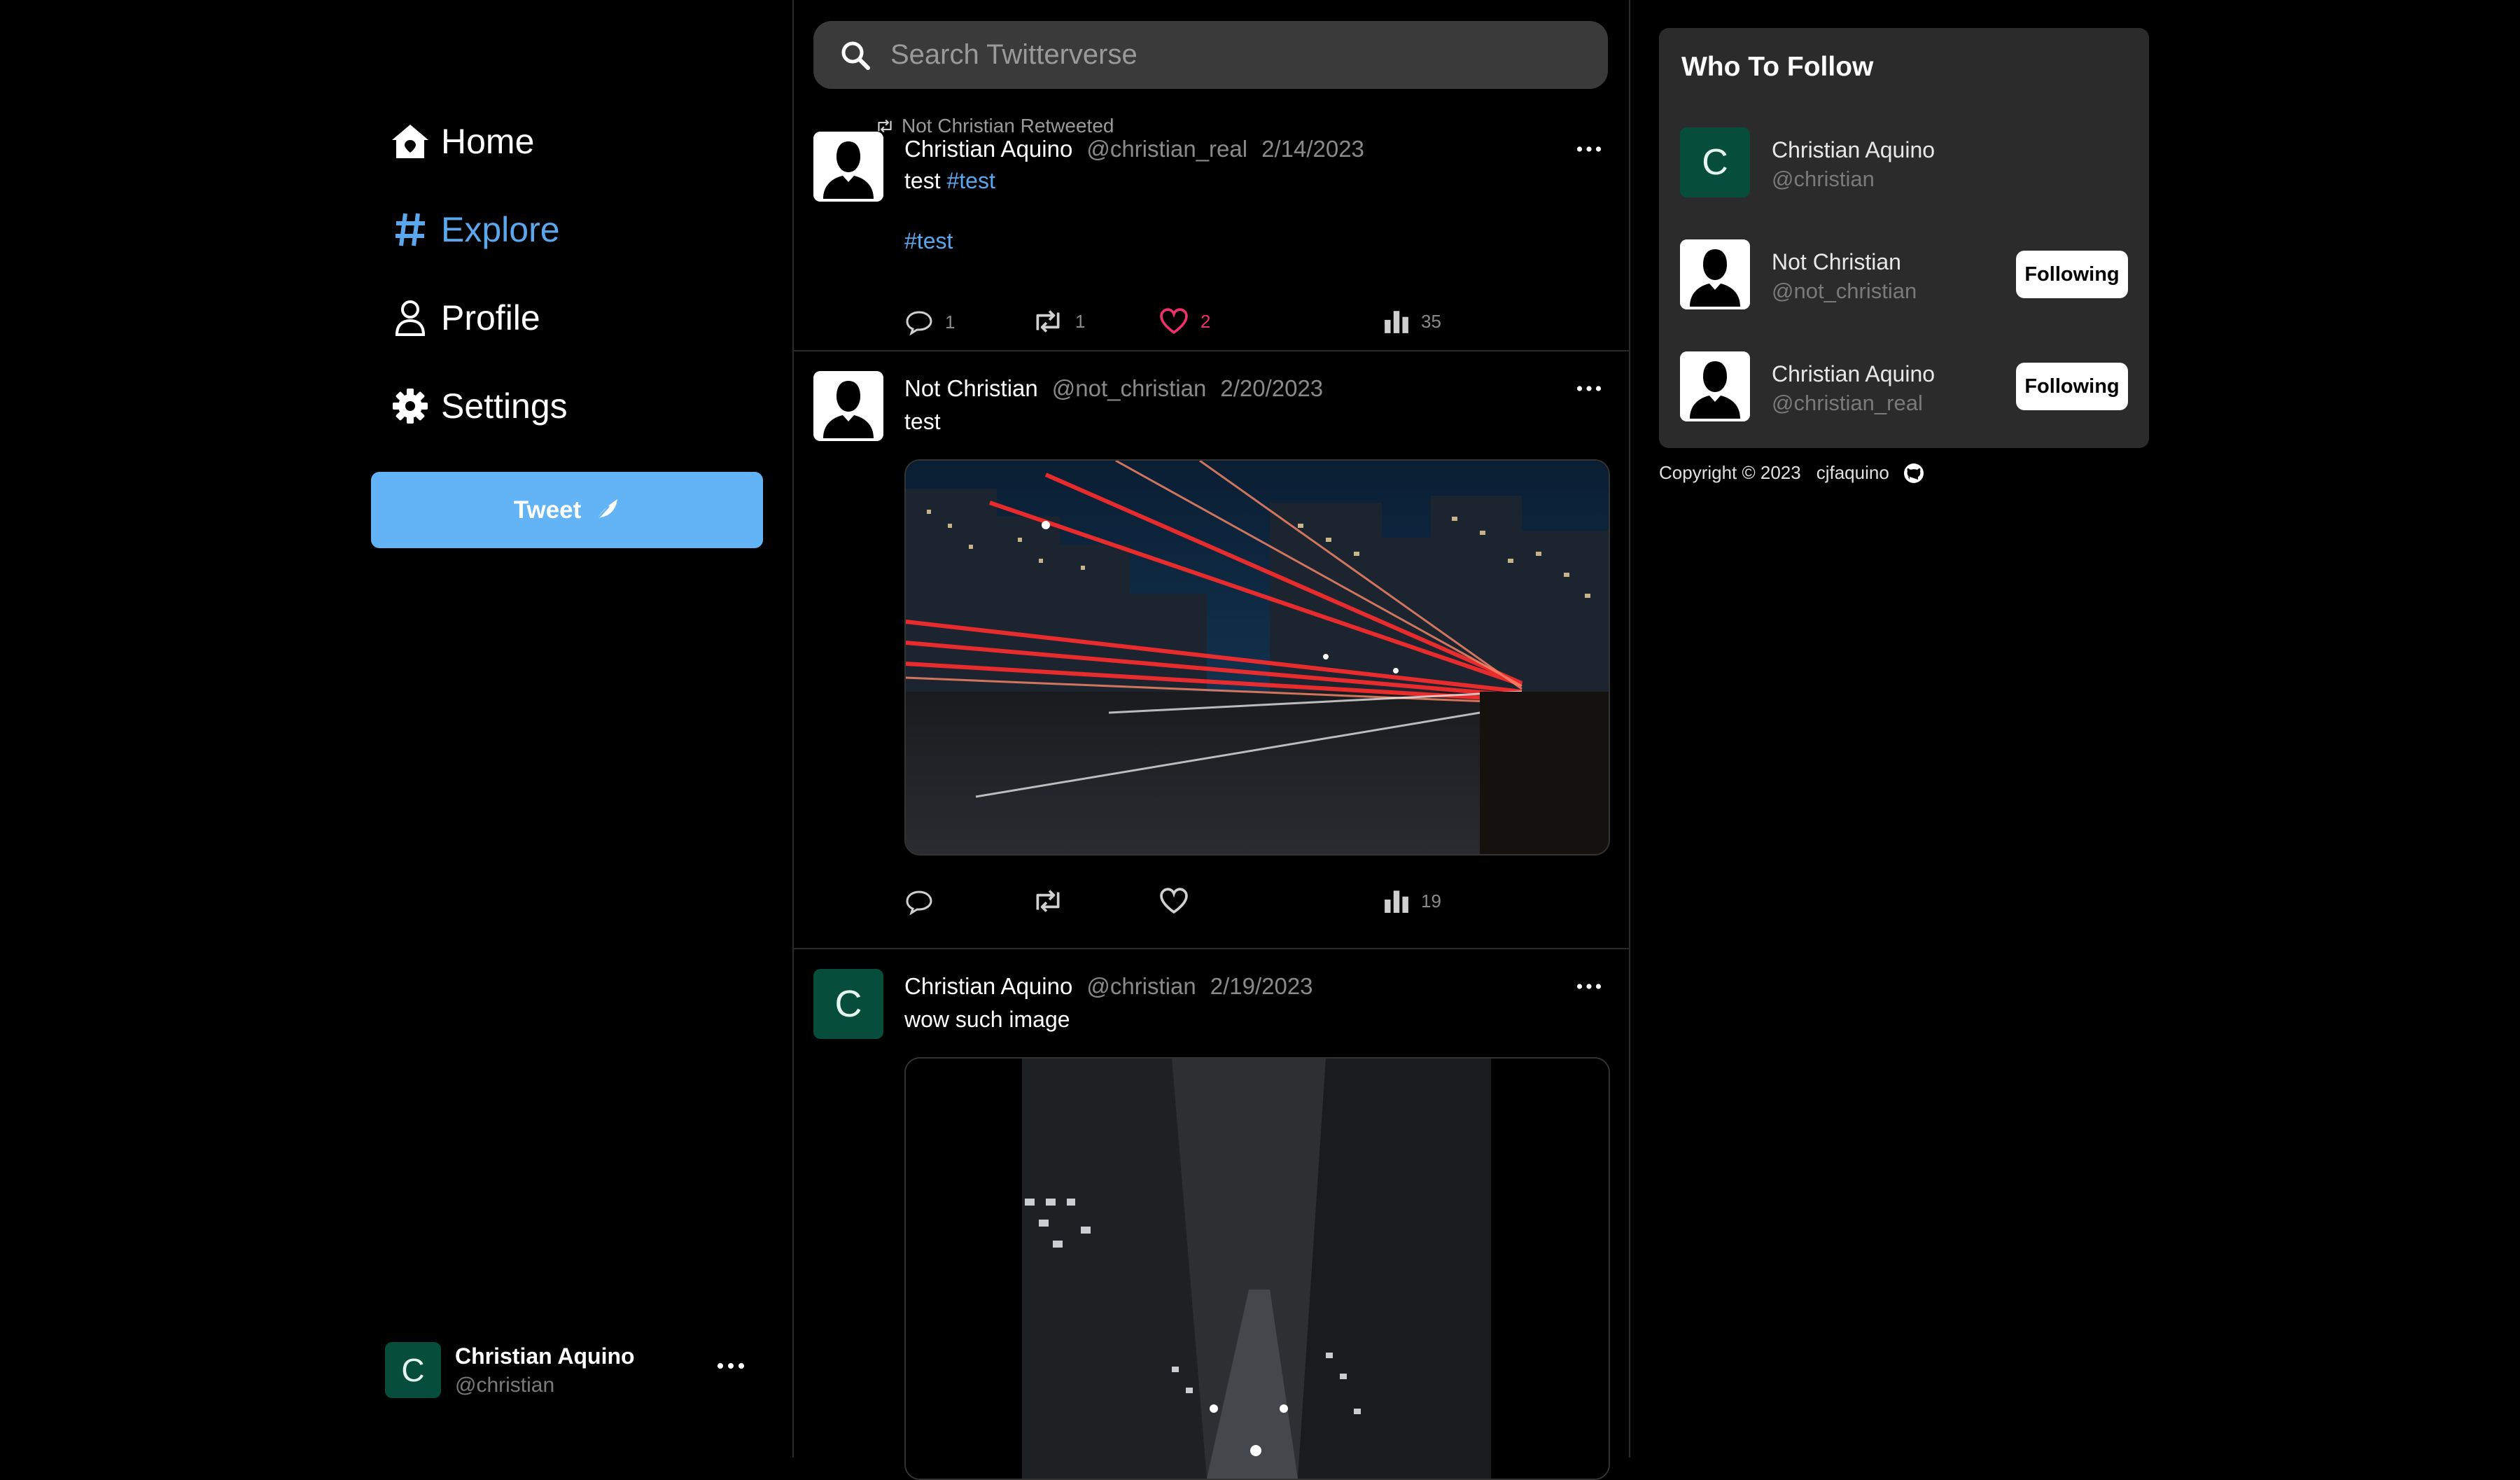  What do you see at coordinates (606, 510) in the screenshot?
I see `feather-icon` at bounding box center [606, 510].